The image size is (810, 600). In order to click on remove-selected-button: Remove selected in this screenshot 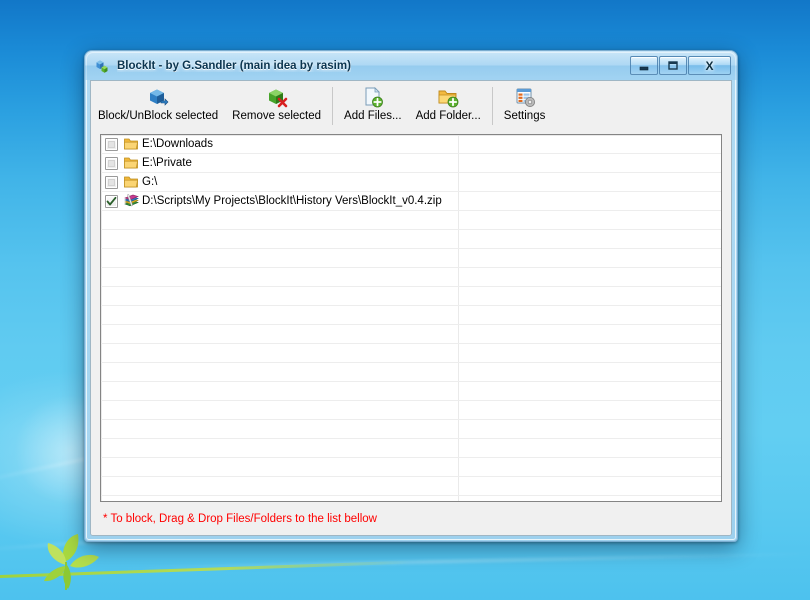, I will do `click(276, 102)`.